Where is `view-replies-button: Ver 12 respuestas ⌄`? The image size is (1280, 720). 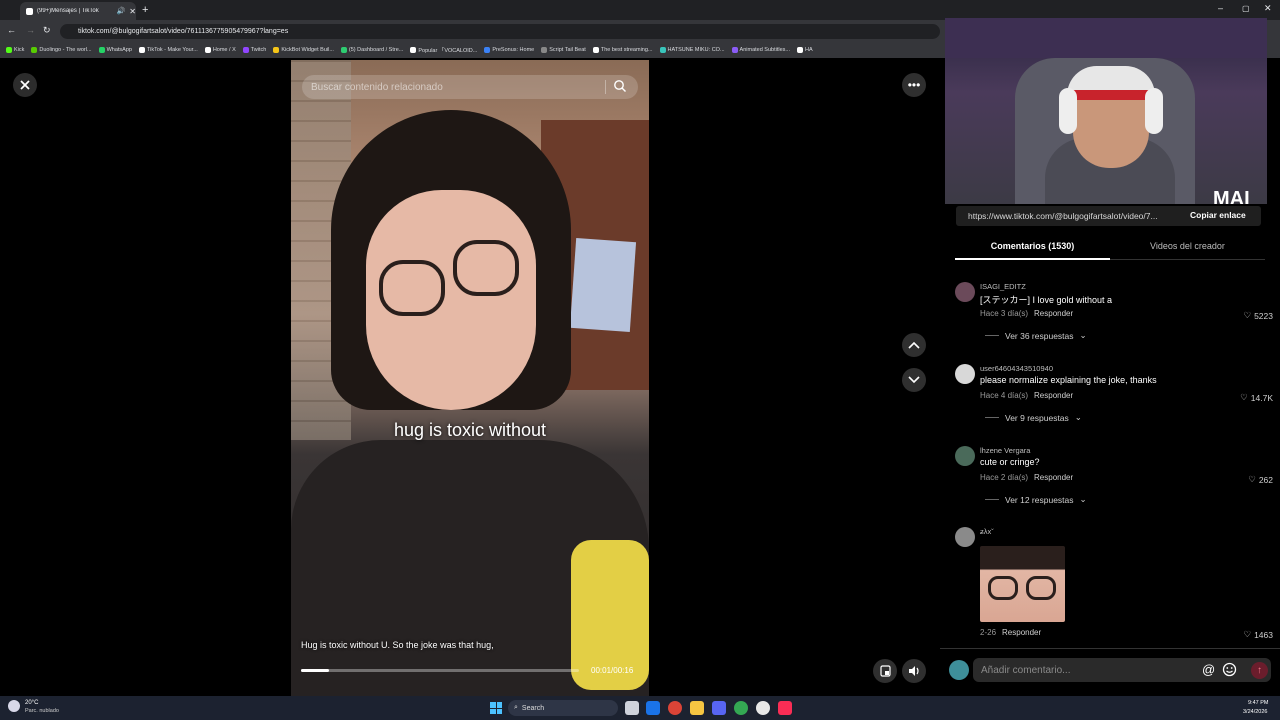 view-replies-button: Ver 12 respuestas ⌄ is located at coordinates (1036, 499).